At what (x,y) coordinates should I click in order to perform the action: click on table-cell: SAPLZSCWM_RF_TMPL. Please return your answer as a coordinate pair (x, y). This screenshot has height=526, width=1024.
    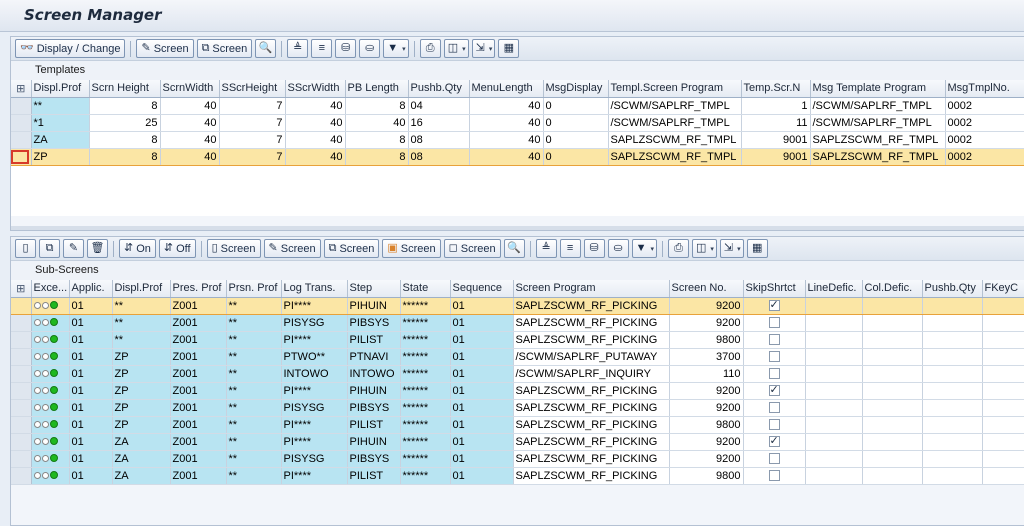
    Looking at the image, I should click on (675, 140).